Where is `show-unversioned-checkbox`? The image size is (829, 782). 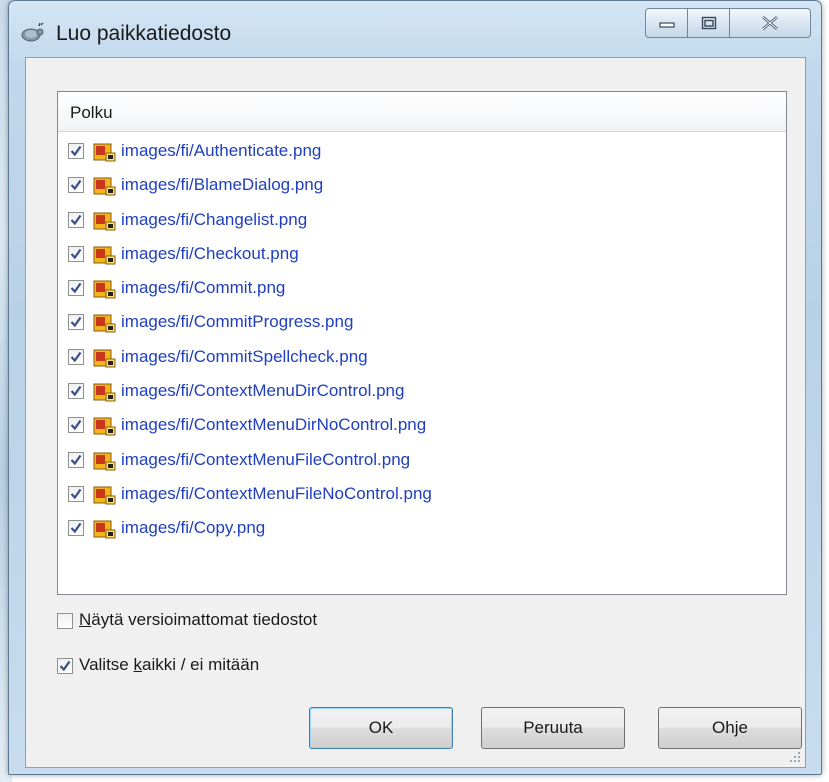
show-unversioned-checkbox is located at coordinates (65, 621).